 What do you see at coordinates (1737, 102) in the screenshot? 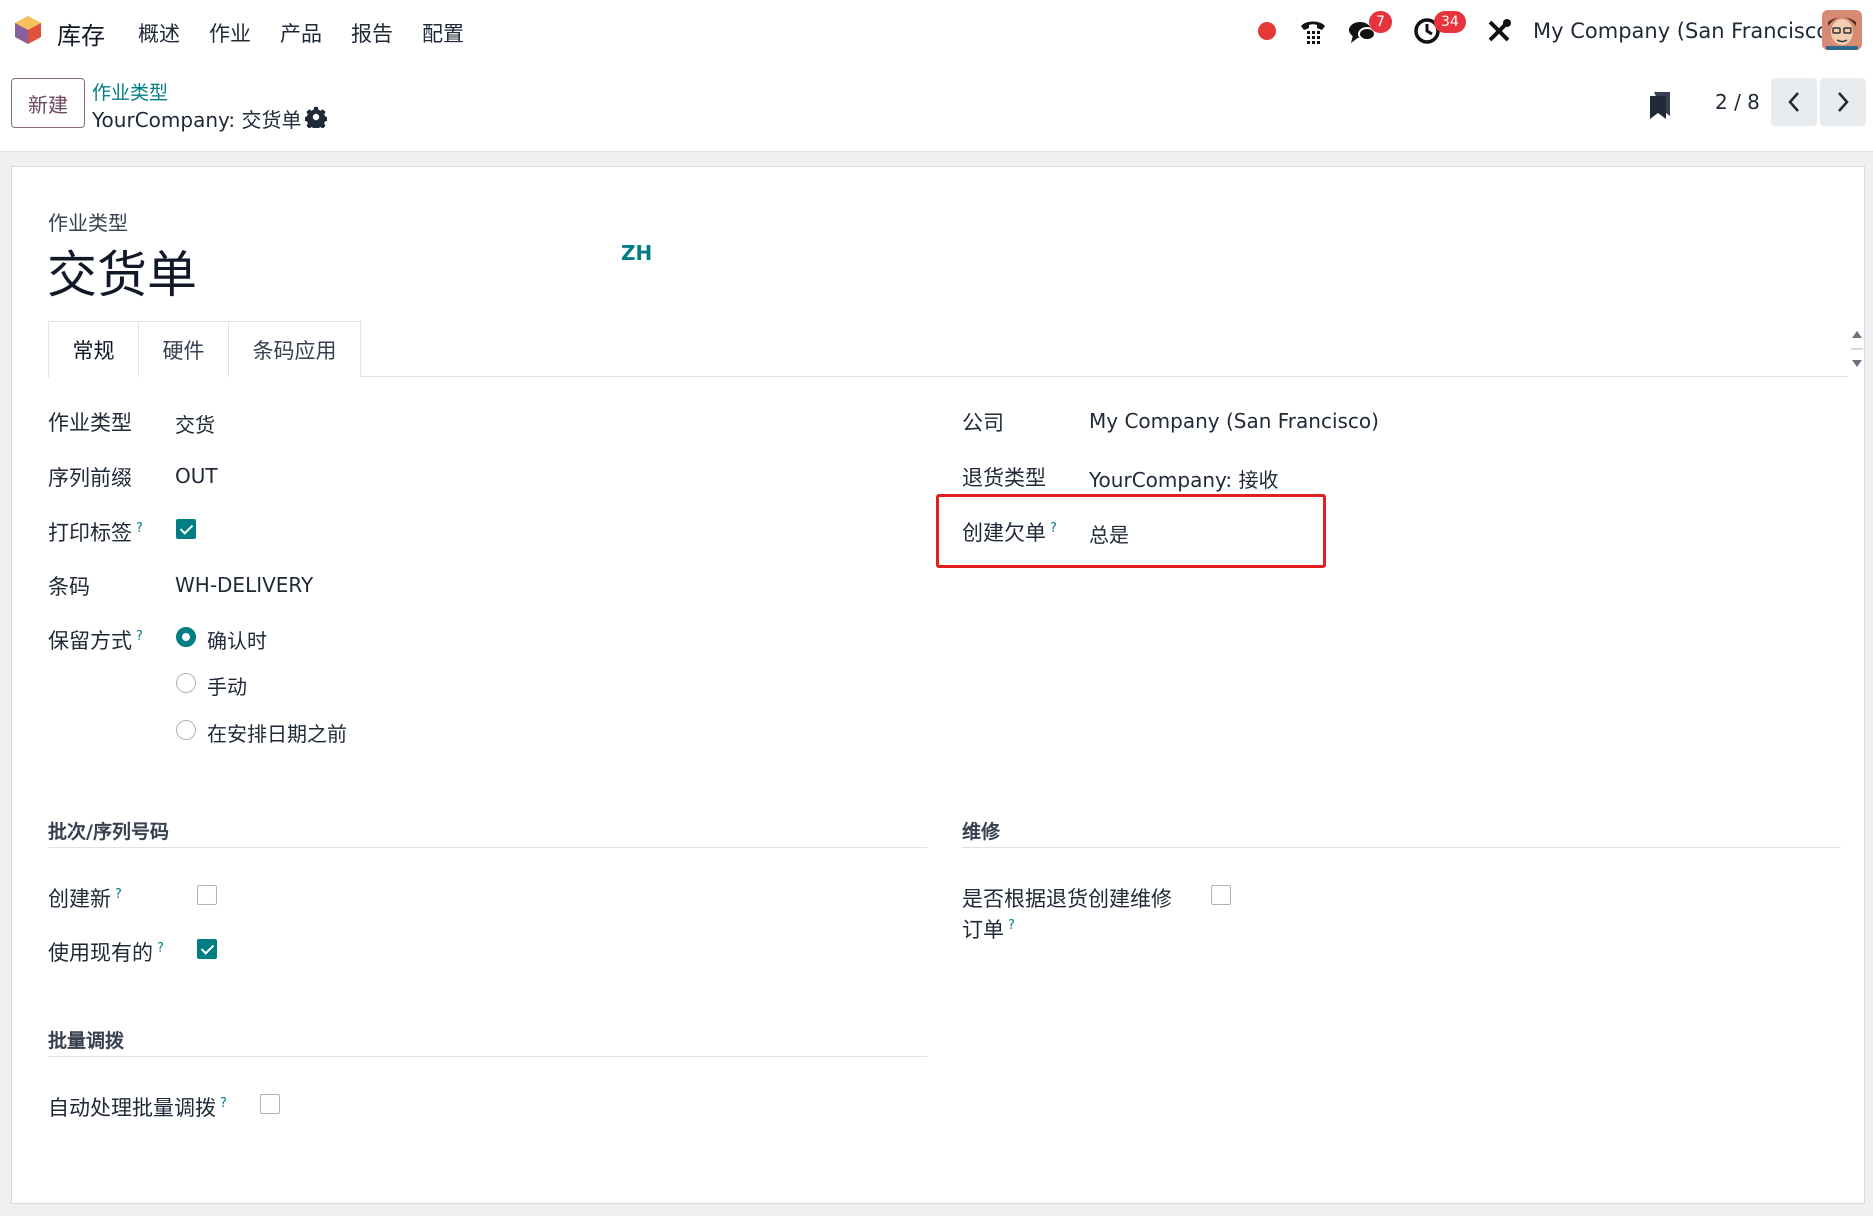
I see `pager-value: 2 / 8` at bounding box center [1737, 102].